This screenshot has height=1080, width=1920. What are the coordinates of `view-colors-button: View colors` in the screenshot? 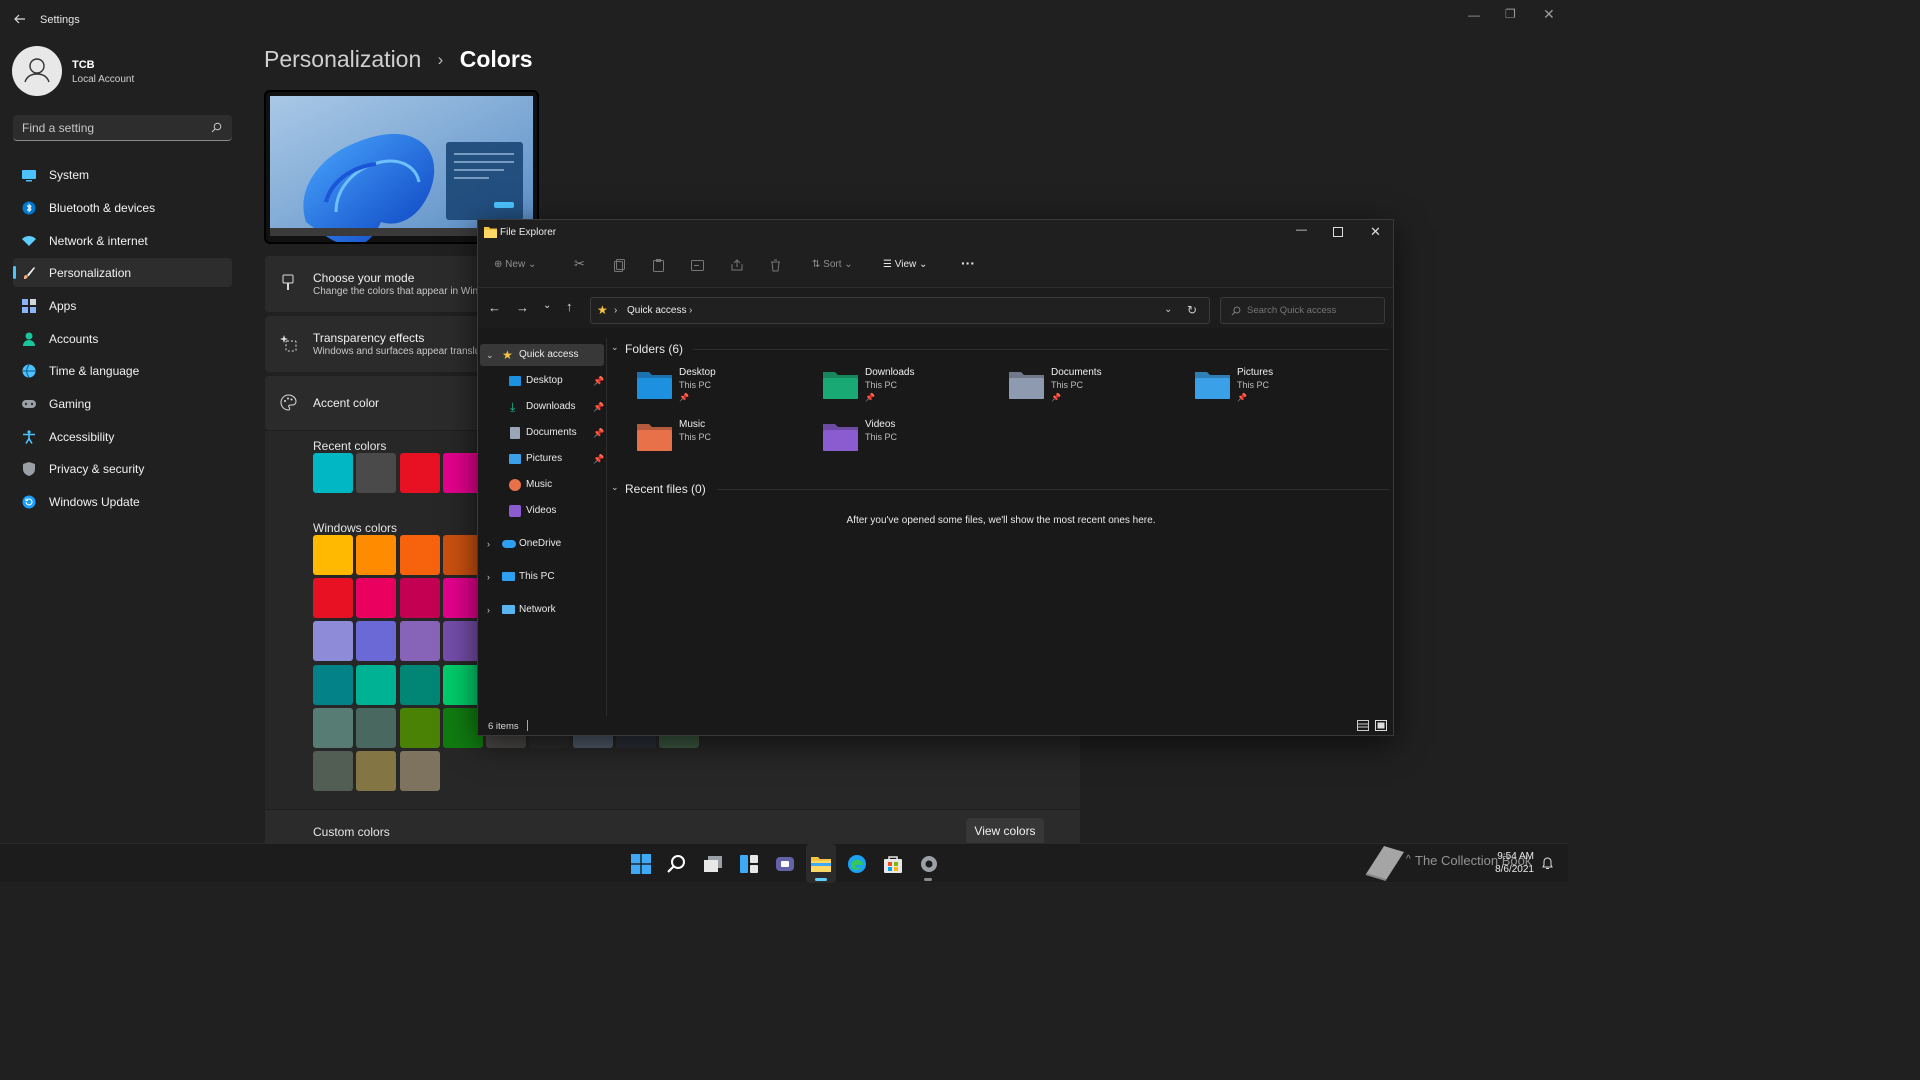 It's located at (1005, 831).